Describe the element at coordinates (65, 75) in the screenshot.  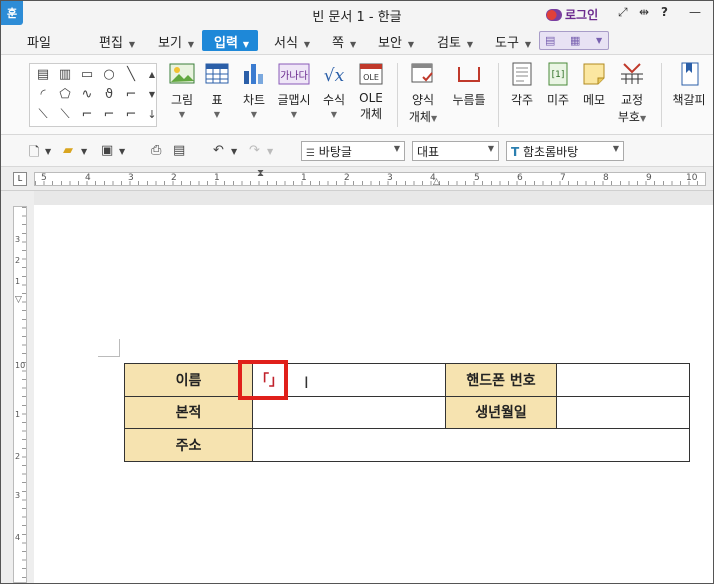
I see `barcode-icon: ▥` at that location.